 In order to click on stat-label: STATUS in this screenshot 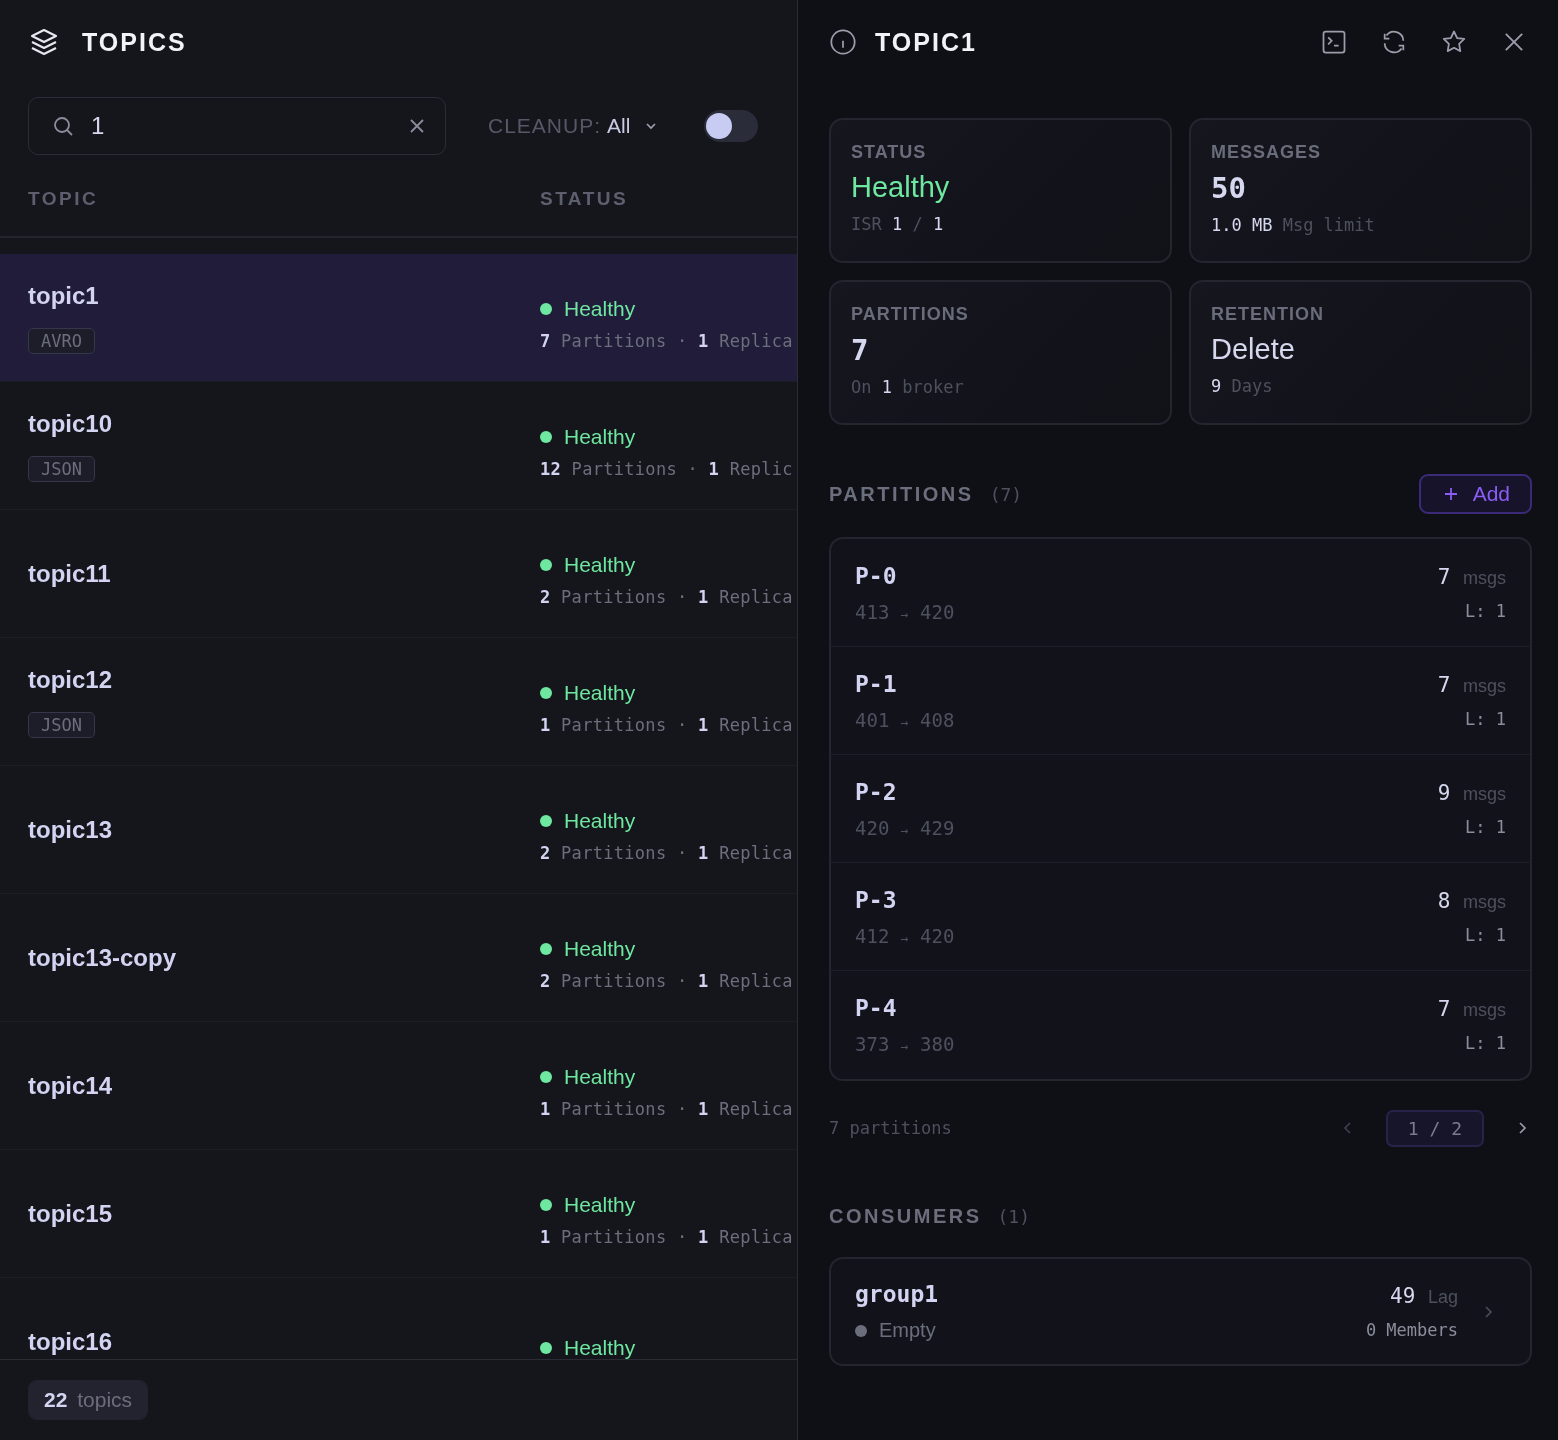, I will do `click(889, 152)`.